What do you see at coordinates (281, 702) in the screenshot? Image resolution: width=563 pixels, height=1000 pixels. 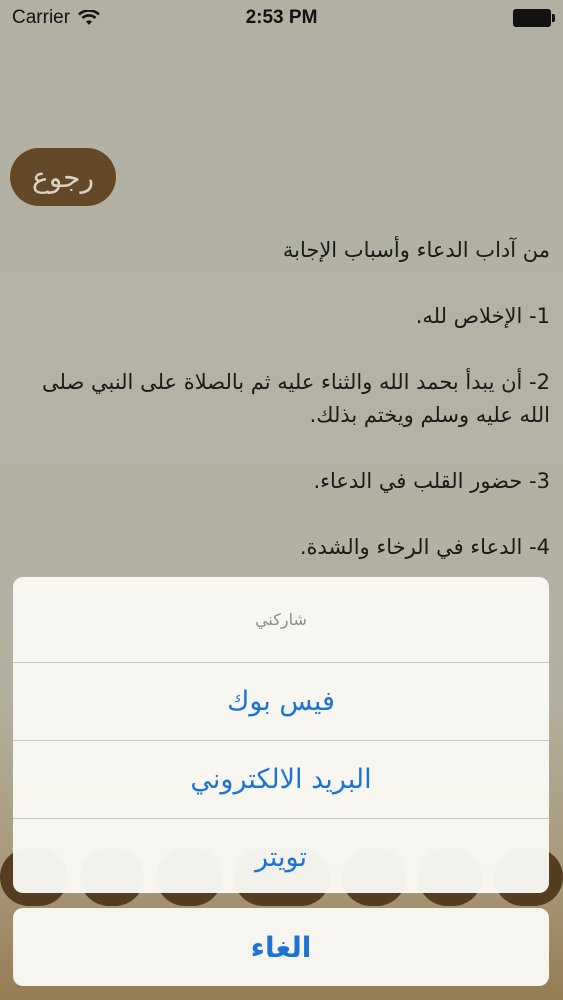 I see `share-facebook-button: فيس بوك` at bounding box center [281, 702].